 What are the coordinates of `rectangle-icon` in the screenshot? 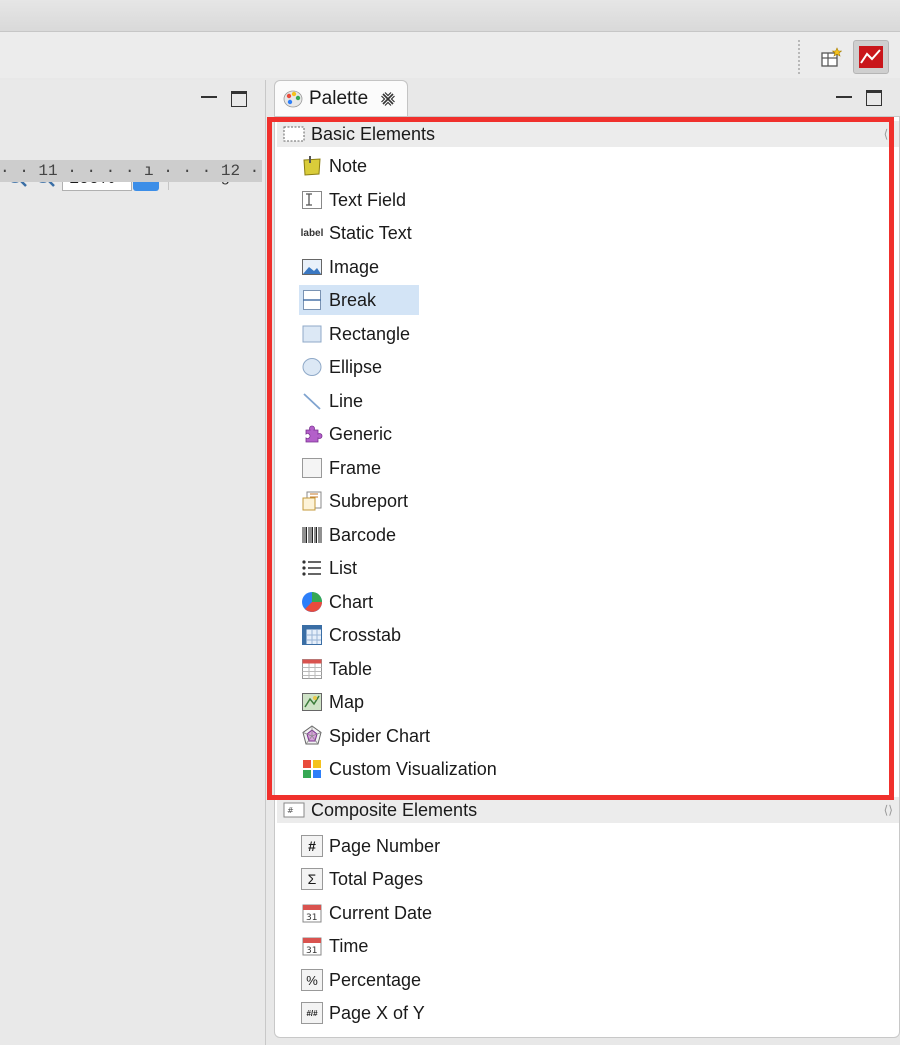 It's located at (312, 334).